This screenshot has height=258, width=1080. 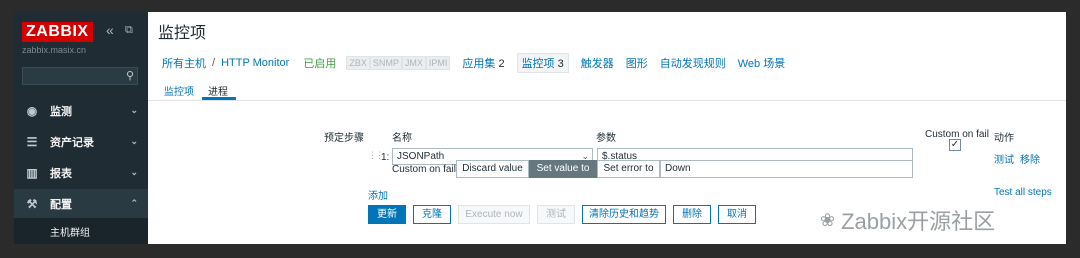 What do you see at coordinates (61, 173) in the screenshot?
I see `menu-item-label: 报表` at bounding box center [61, 173].